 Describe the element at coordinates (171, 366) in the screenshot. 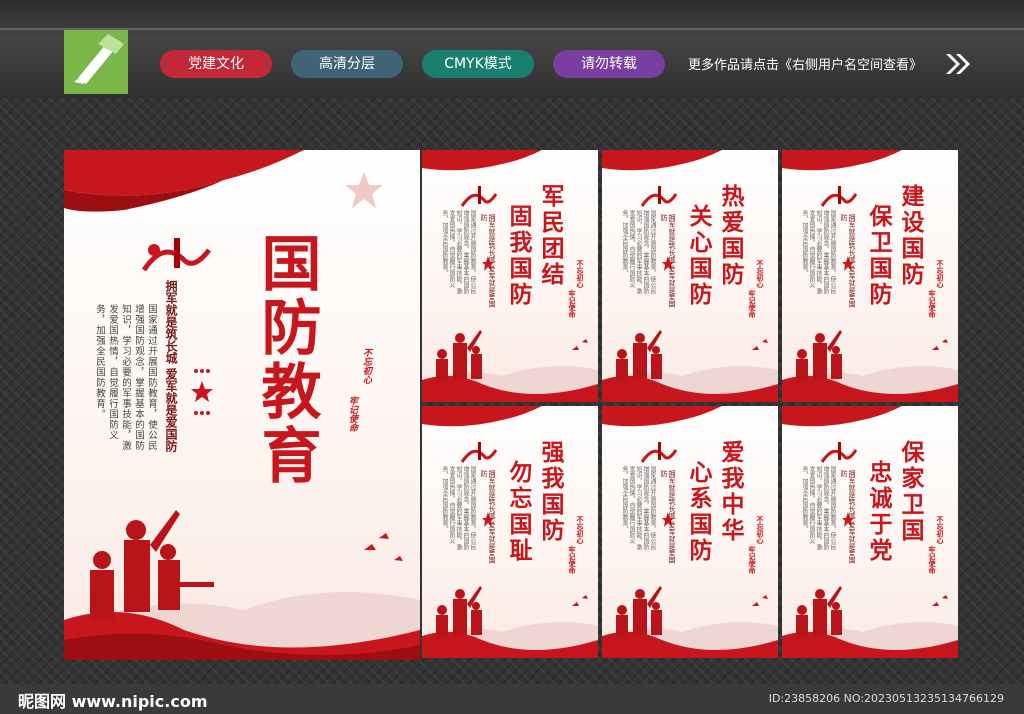

I see `main-slogan: 拥军就是筑长城 爱军就是爱国防` at that location.